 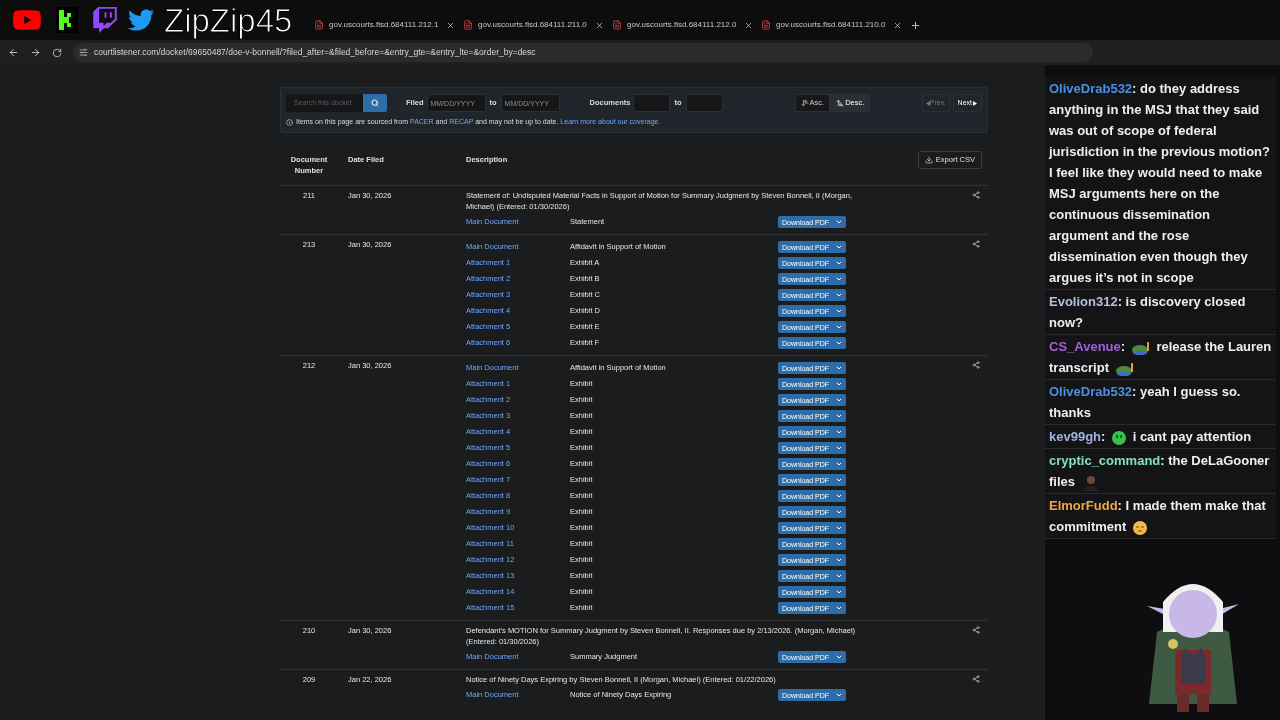 What do you see at coordinates (83, 52) in the screenshot?
I see `site-settings-icon` at bounding box center [83, 52].